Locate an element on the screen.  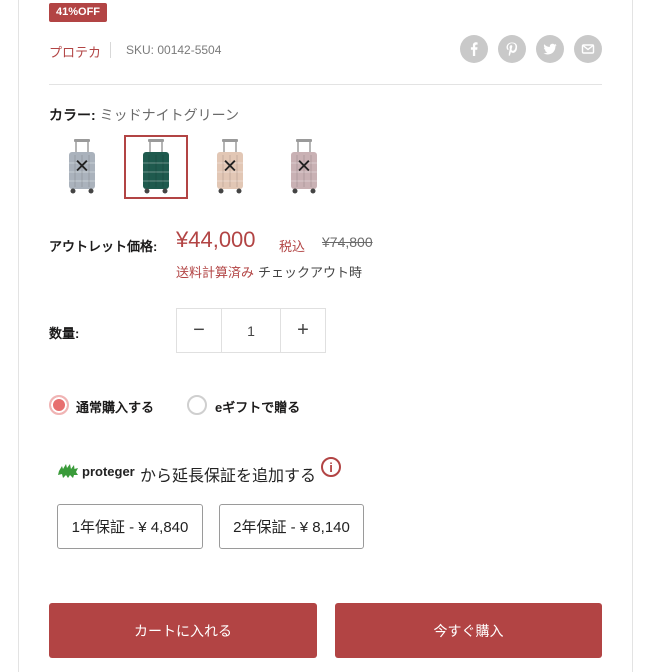
color-swatch-midnight-green is located at coordinates (156, 167).